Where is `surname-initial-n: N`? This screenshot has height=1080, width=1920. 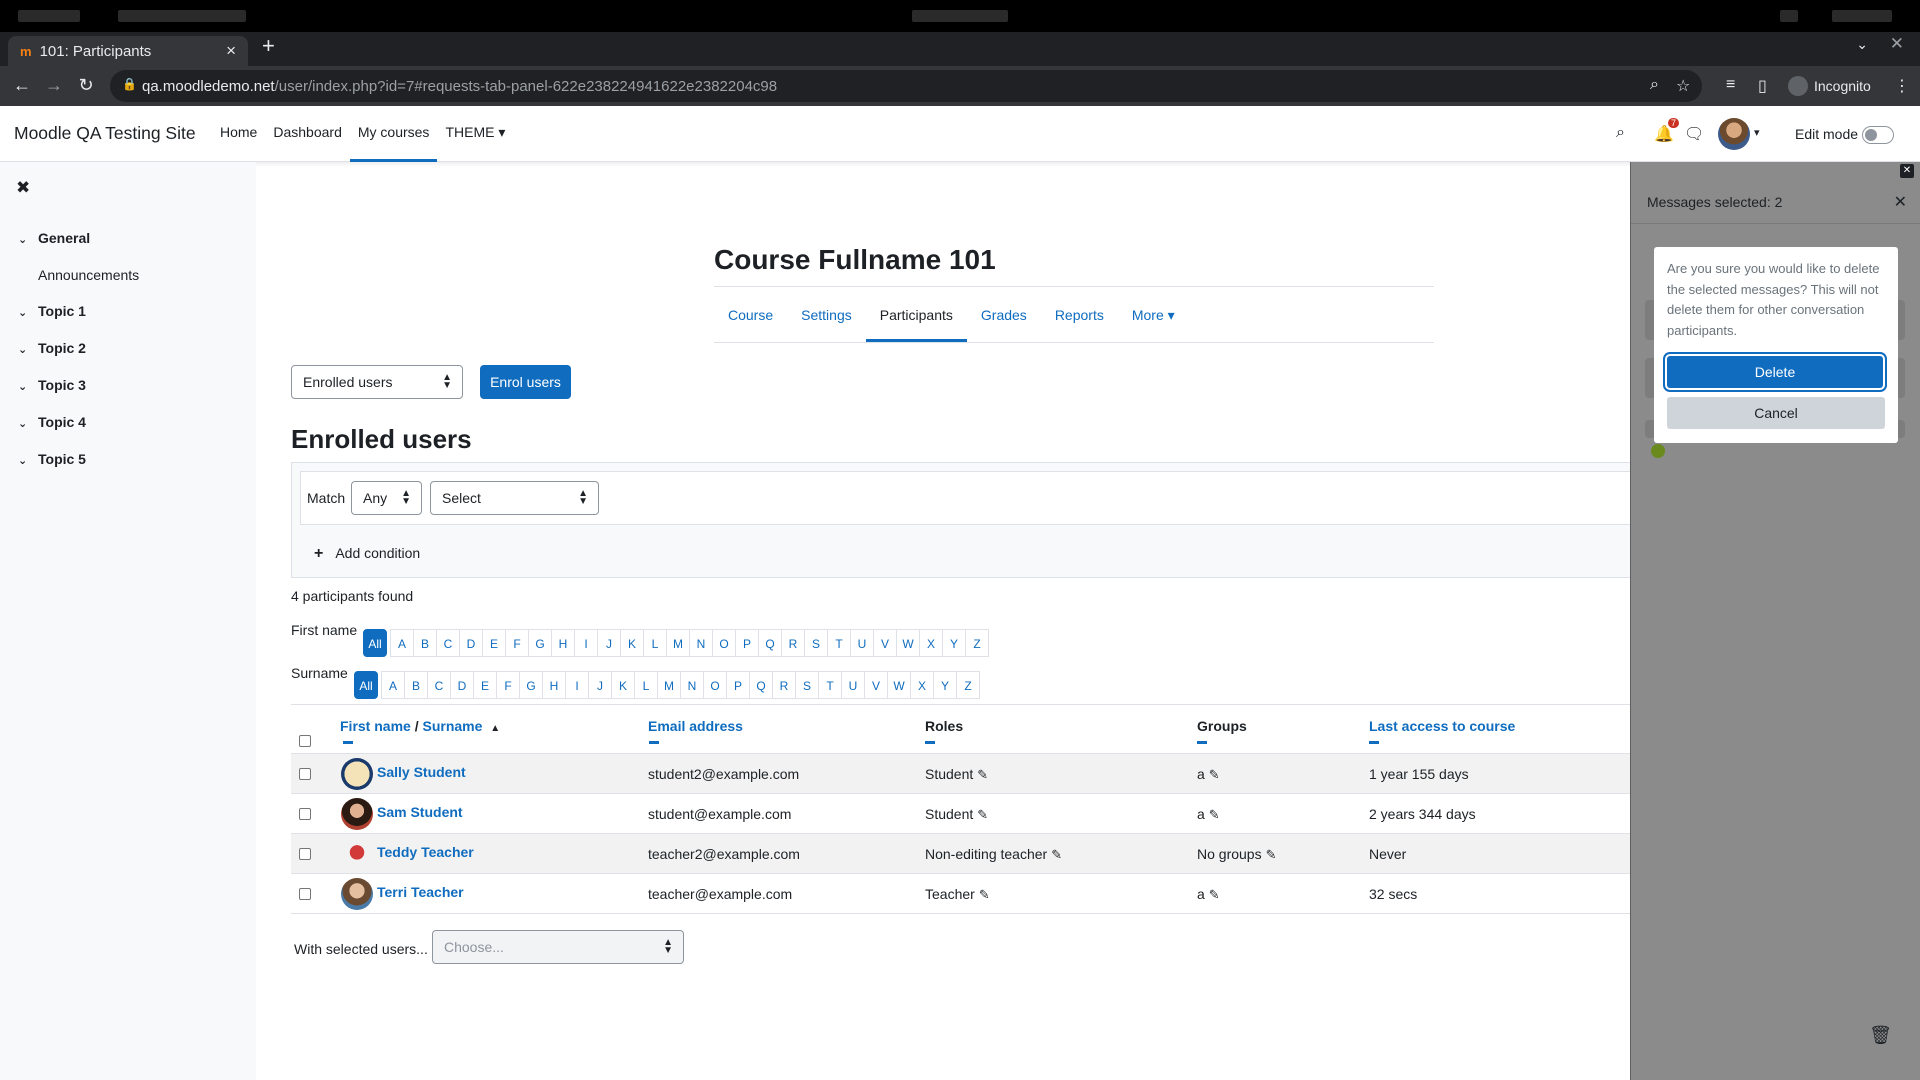 surname-initial-n: N is located at coordinates (692, 685).